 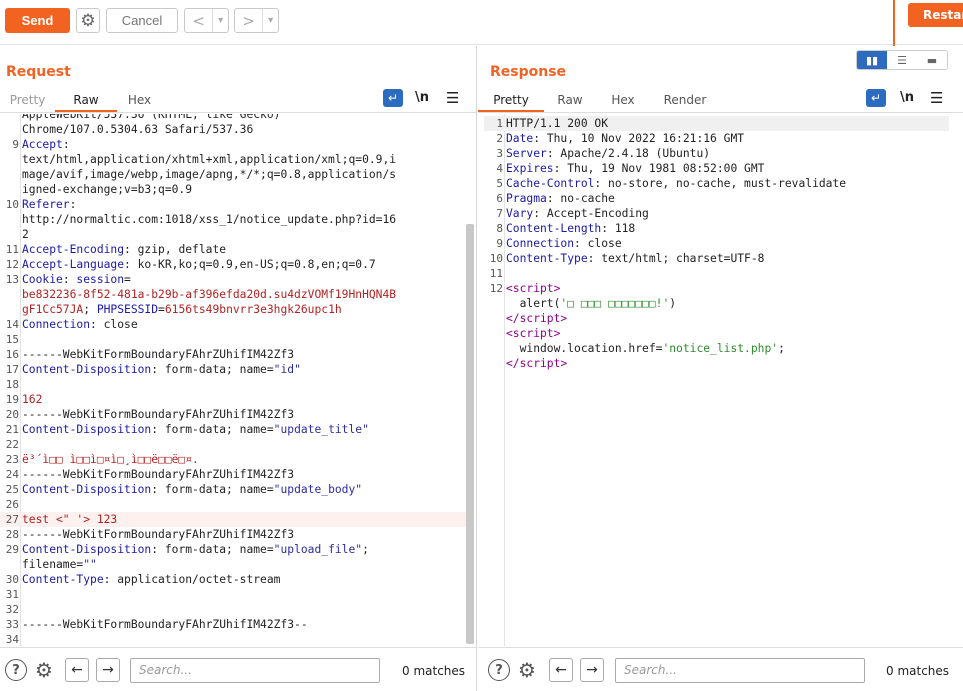 What do you see at coordinates (470, 434) in the screenshot?
I see `request-scrollbar` at bounding box center [470, 434].